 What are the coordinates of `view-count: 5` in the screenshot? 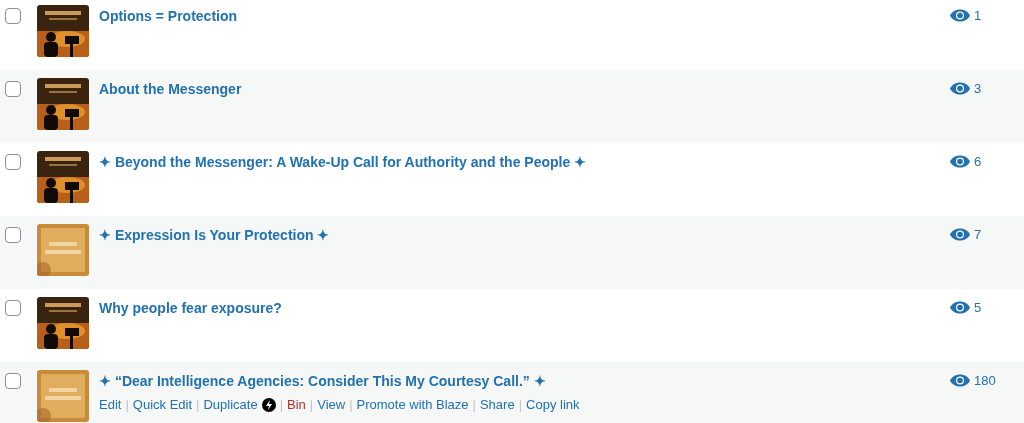 It's located at (978, 307).